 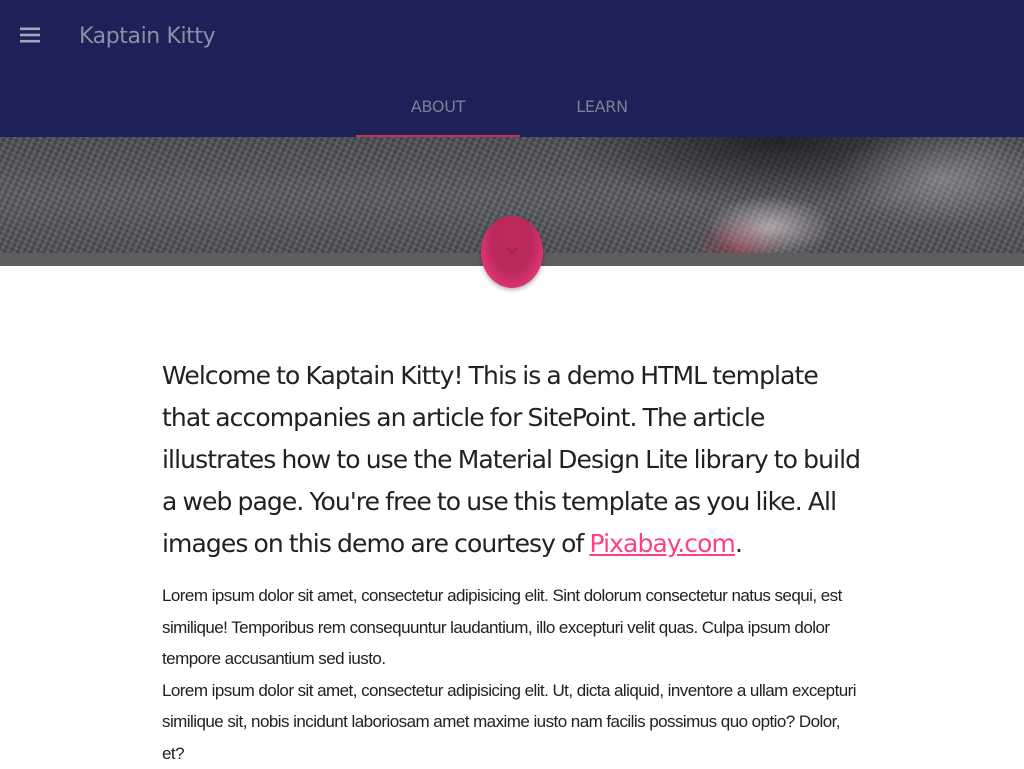 I want to click on tab-about: ABOUT, so click(x=438, y=106).